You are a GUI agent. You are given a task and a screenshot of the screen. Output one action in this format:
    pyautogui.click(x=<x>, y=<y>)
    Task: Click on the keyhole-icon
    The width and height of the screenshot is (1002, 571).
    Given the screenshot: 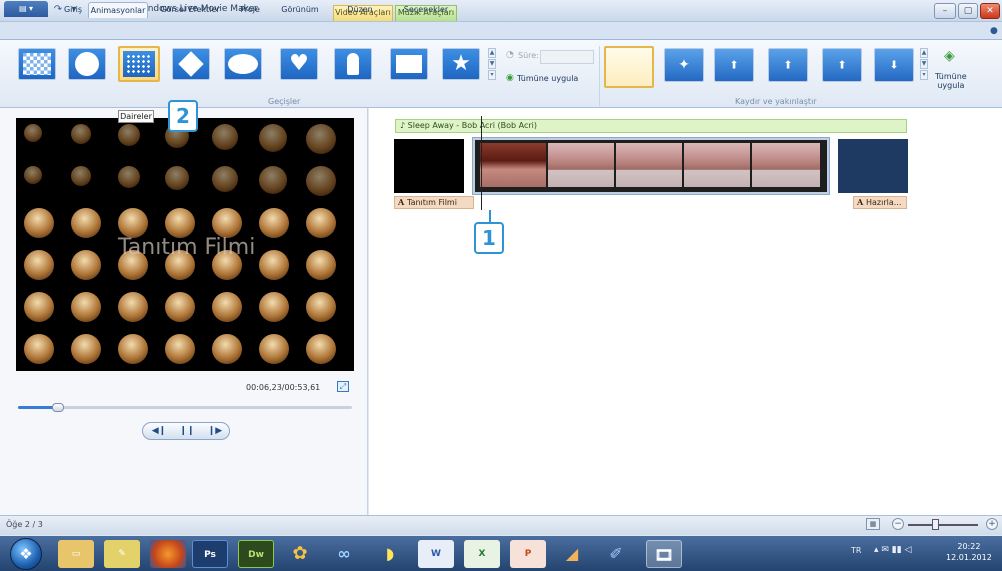 What is the action you would take?
    pyautogui.click(x=353, y=64)
    